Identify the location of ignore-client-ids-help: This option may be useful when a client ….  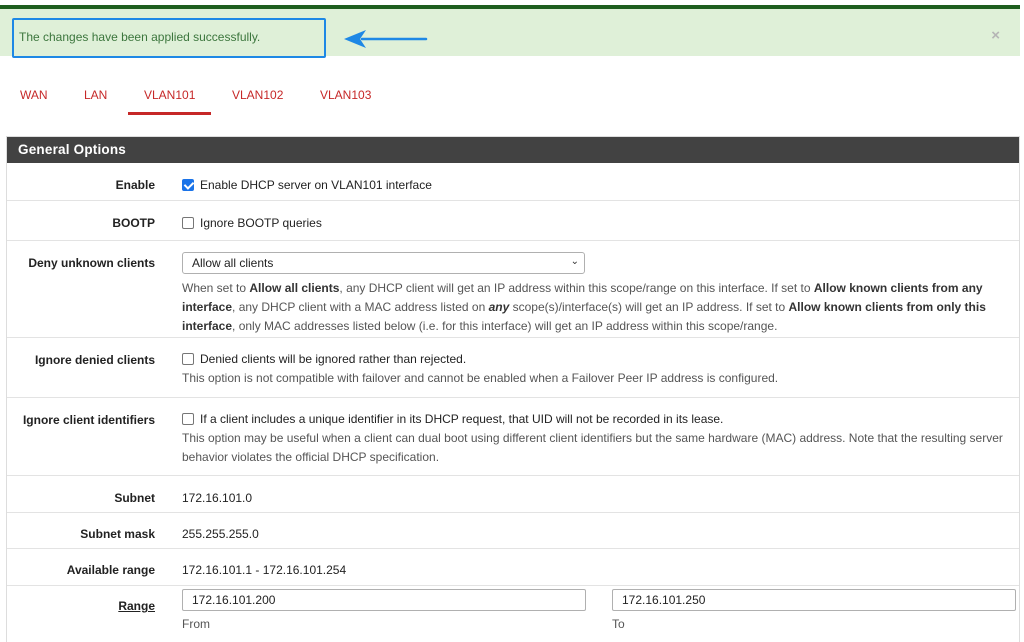
(592, 447).